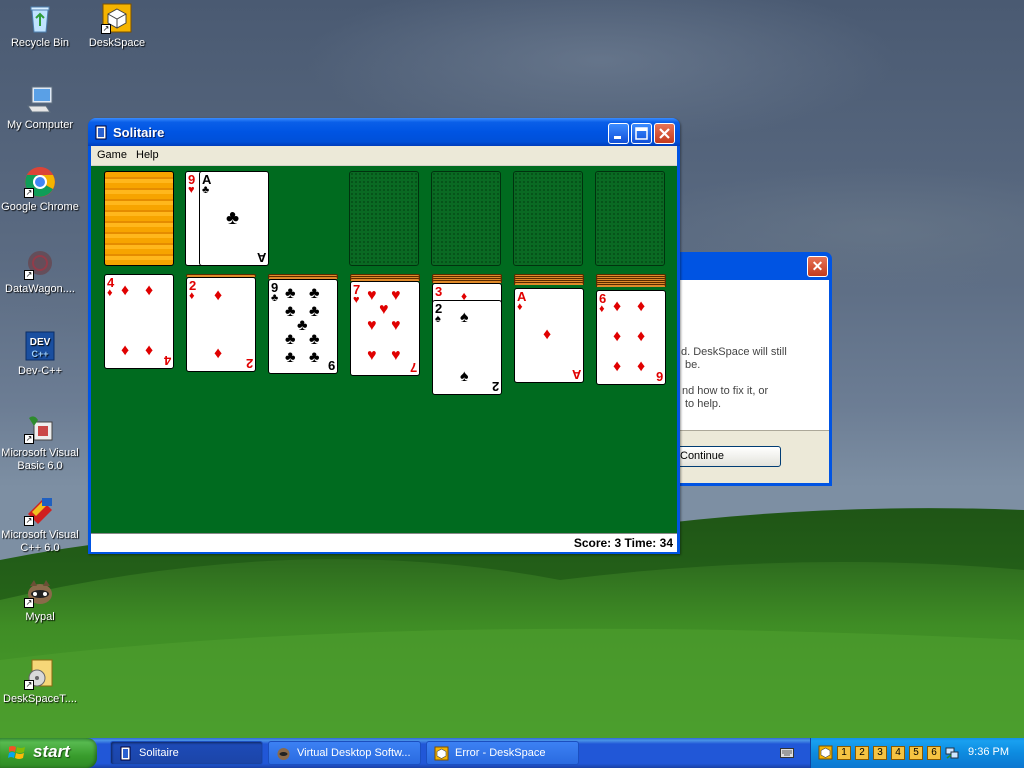  I want to click on card-rank-bottom: 2, so click(495, 386).